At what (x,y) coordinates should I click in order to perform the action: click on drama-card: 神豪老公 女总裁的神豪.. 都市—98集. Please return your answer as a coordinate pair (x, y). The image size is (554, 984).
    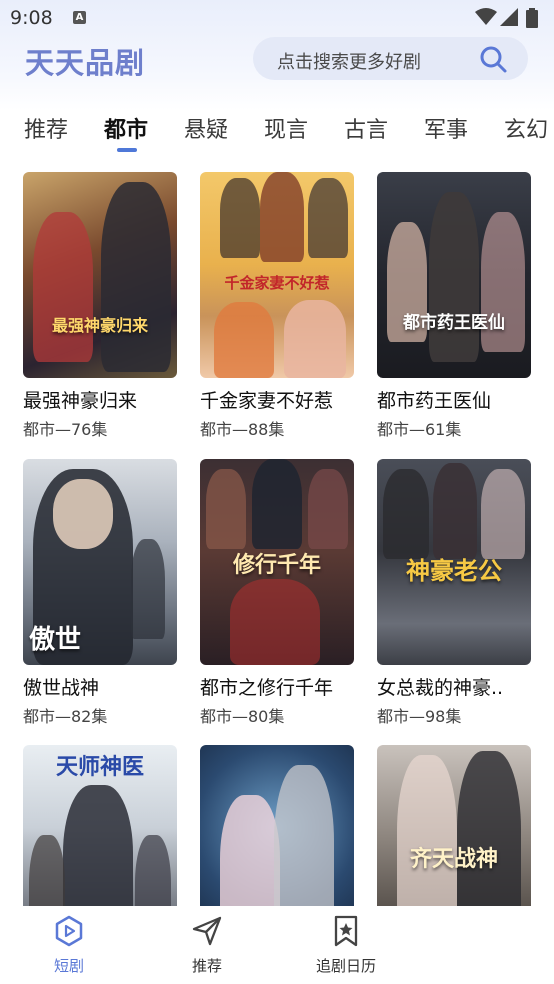
    Looking at the image, I should click on (454, 593).